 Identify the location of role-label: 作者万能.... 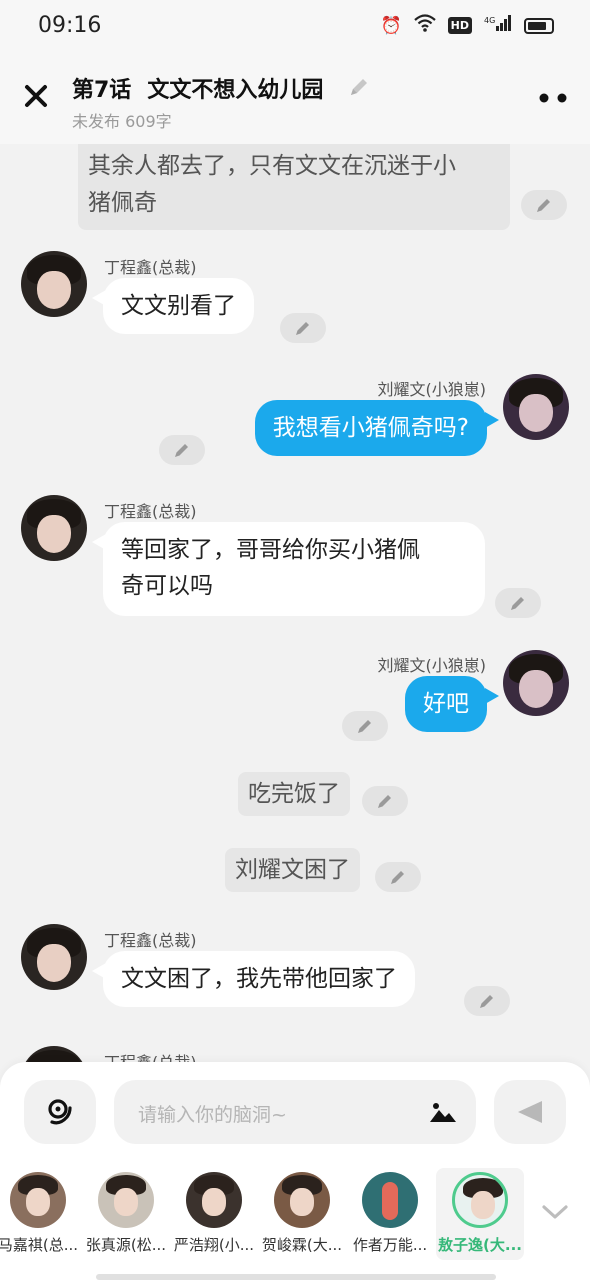
(390, 1245).